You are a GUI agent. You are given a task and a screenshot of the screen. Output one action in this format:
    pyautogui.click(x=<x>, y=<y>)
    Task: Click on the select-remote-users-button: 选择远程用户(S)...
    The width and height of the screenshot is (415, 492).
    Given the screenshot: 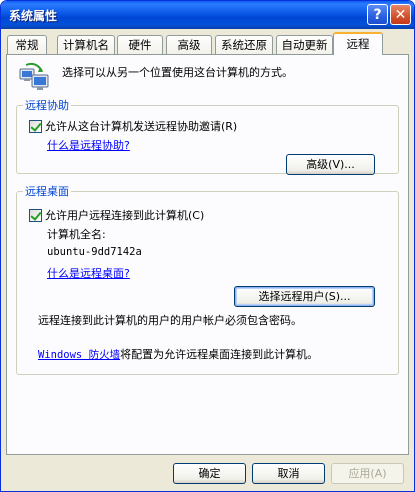 What is the action you would take?
    pyautogui.click(x=304, y=296)
    